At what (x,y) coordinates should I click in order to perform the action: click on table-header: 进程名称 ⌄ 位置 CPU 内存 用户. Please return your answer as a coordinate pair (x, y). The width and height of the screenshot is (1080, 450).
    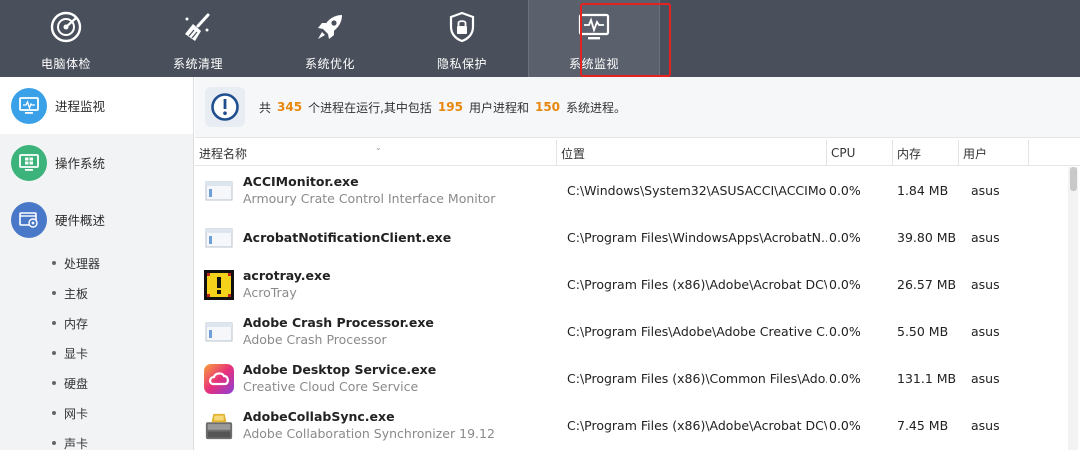
    Looking at the image, I should click on (637, 153).